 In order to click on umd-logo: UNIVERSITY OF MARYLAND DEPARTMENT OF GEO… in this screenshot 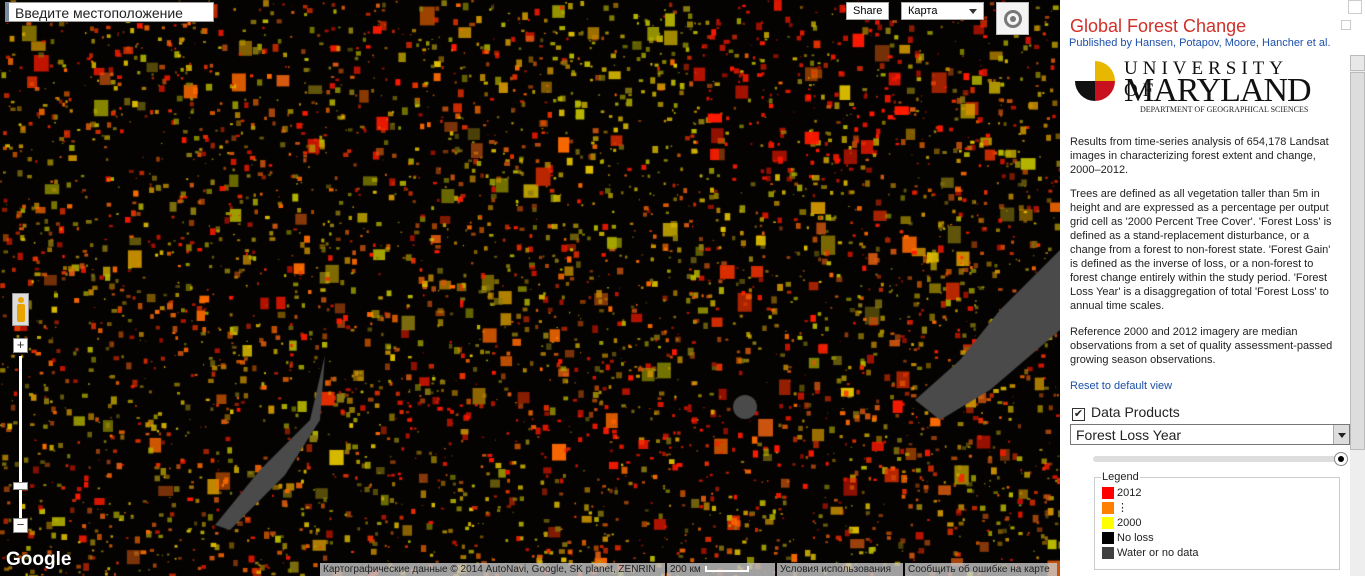, I will do `click(1200, 87)`.